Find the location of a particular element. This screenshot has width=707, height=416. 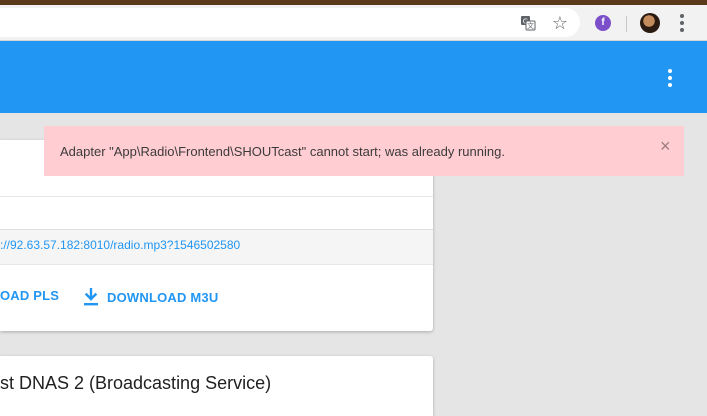

translate-icon: G 文 is located at coordinates (528, 23).